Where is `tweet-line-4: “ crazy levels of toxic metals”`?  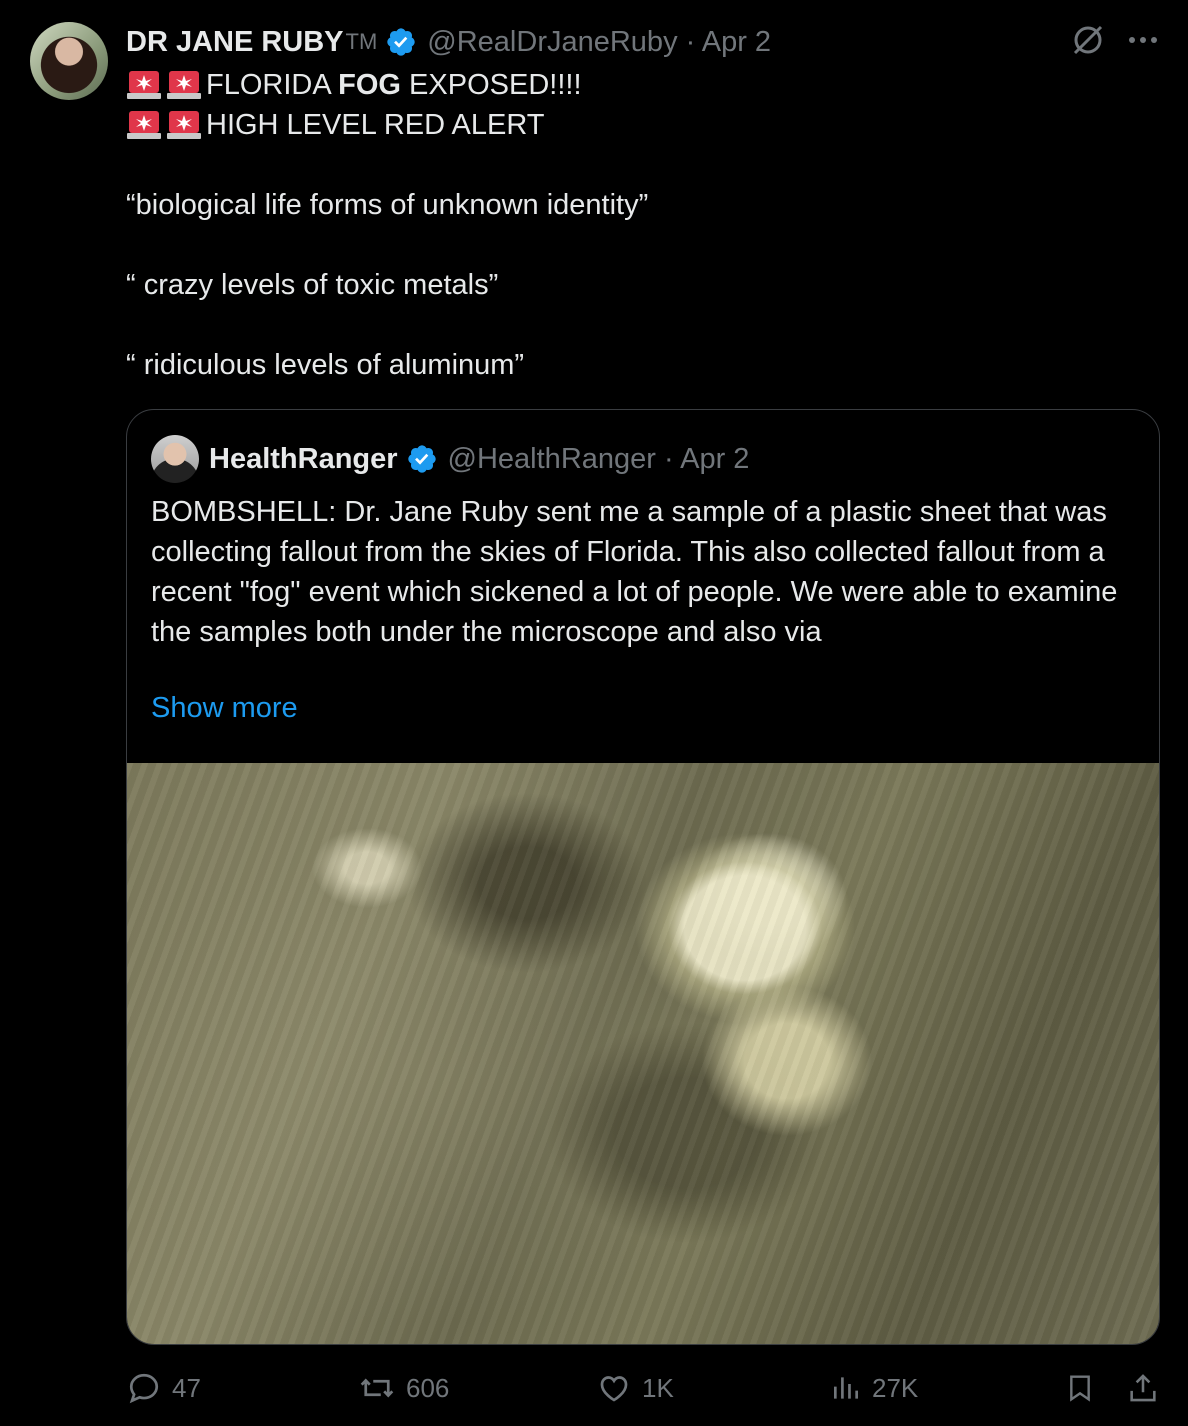 tweet-line-4: “ crazy levels of toxic metals” is located at coordinates (312, 285).